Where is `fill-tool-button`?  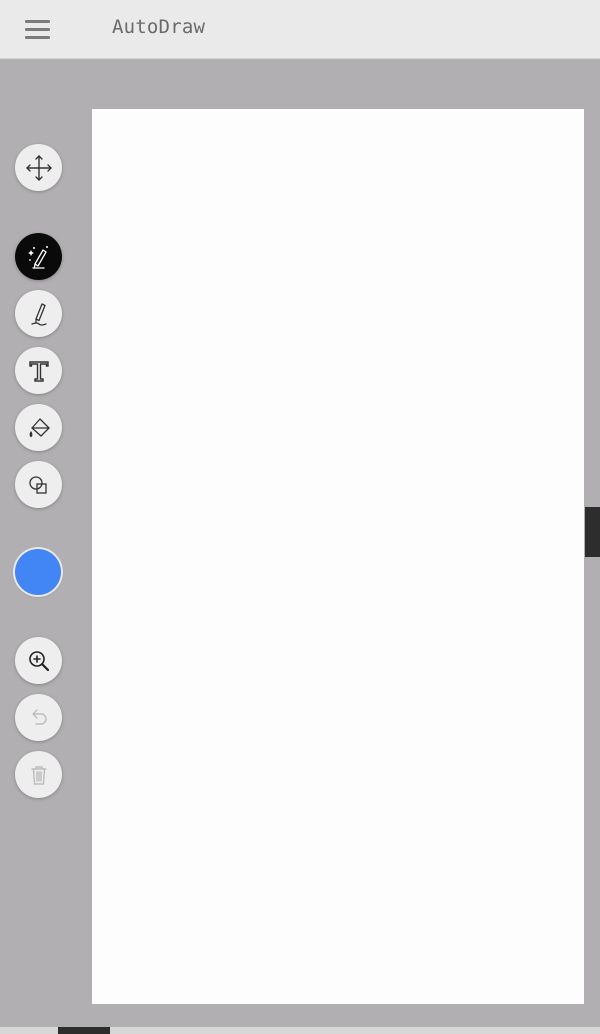
fill-tool-button is located at coordinates (38, 427).